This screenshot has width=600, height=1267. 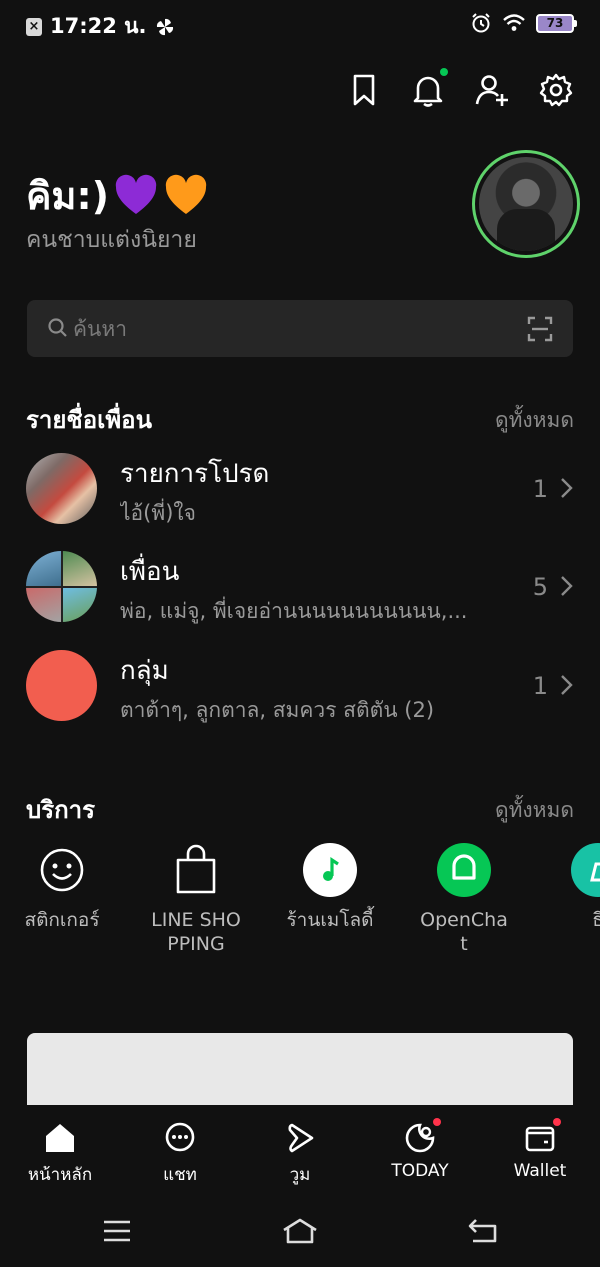 What do you see at coordinates (158, 513) in the screenshot?
I see `row-subtitle: ไอ้(พี่)ใจ` at bounding box center [158, 513].